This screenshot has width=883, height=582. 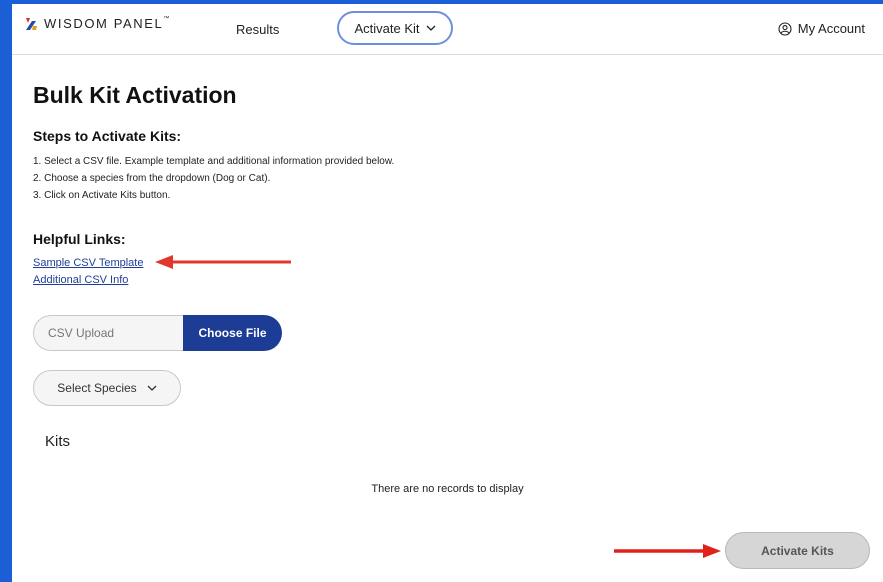 I want to click on csv-upload-input, so click(x=108, y=333).